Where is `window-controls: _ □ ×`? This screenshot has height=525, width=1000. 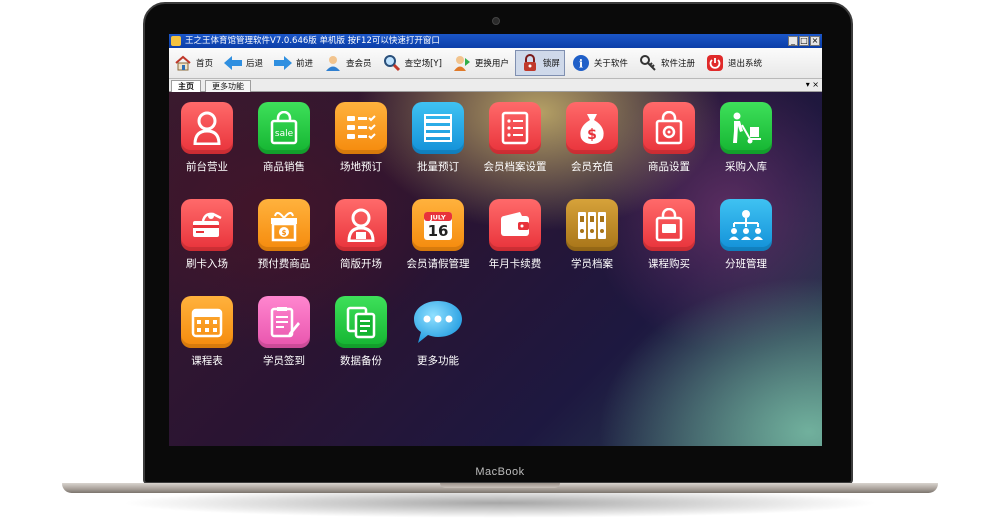 window-controls: _ □ × is located at coordinates (804, 41).